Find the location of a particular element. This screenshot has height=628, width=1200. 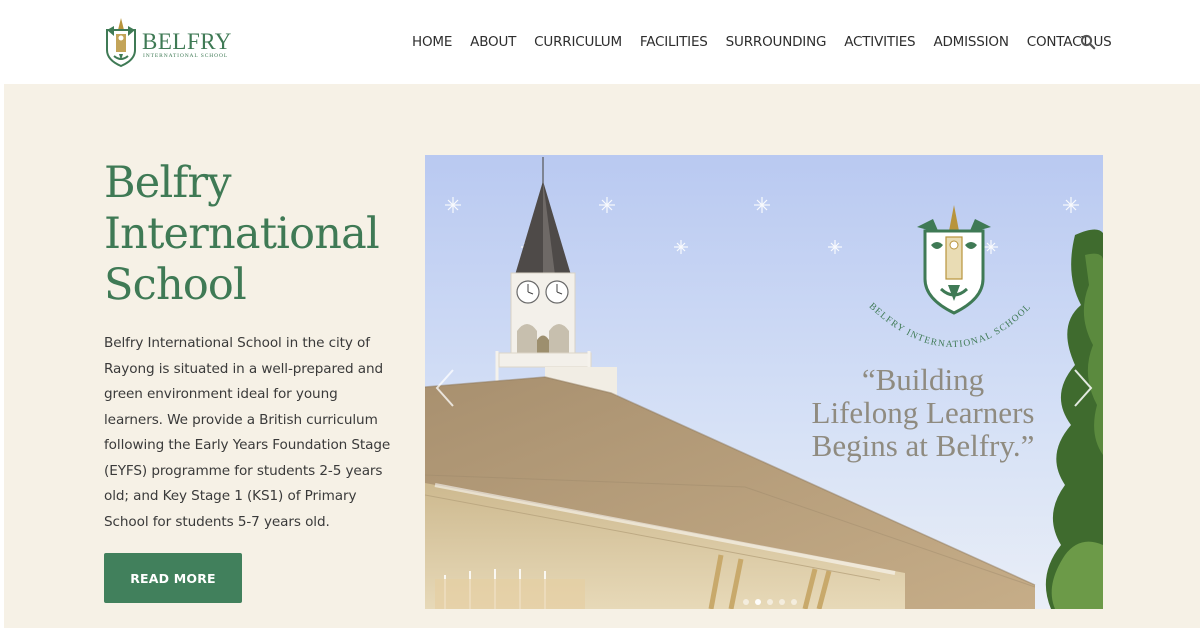

nav-item-curriculum: CURRICULUM is located at coordinates (578, 42).